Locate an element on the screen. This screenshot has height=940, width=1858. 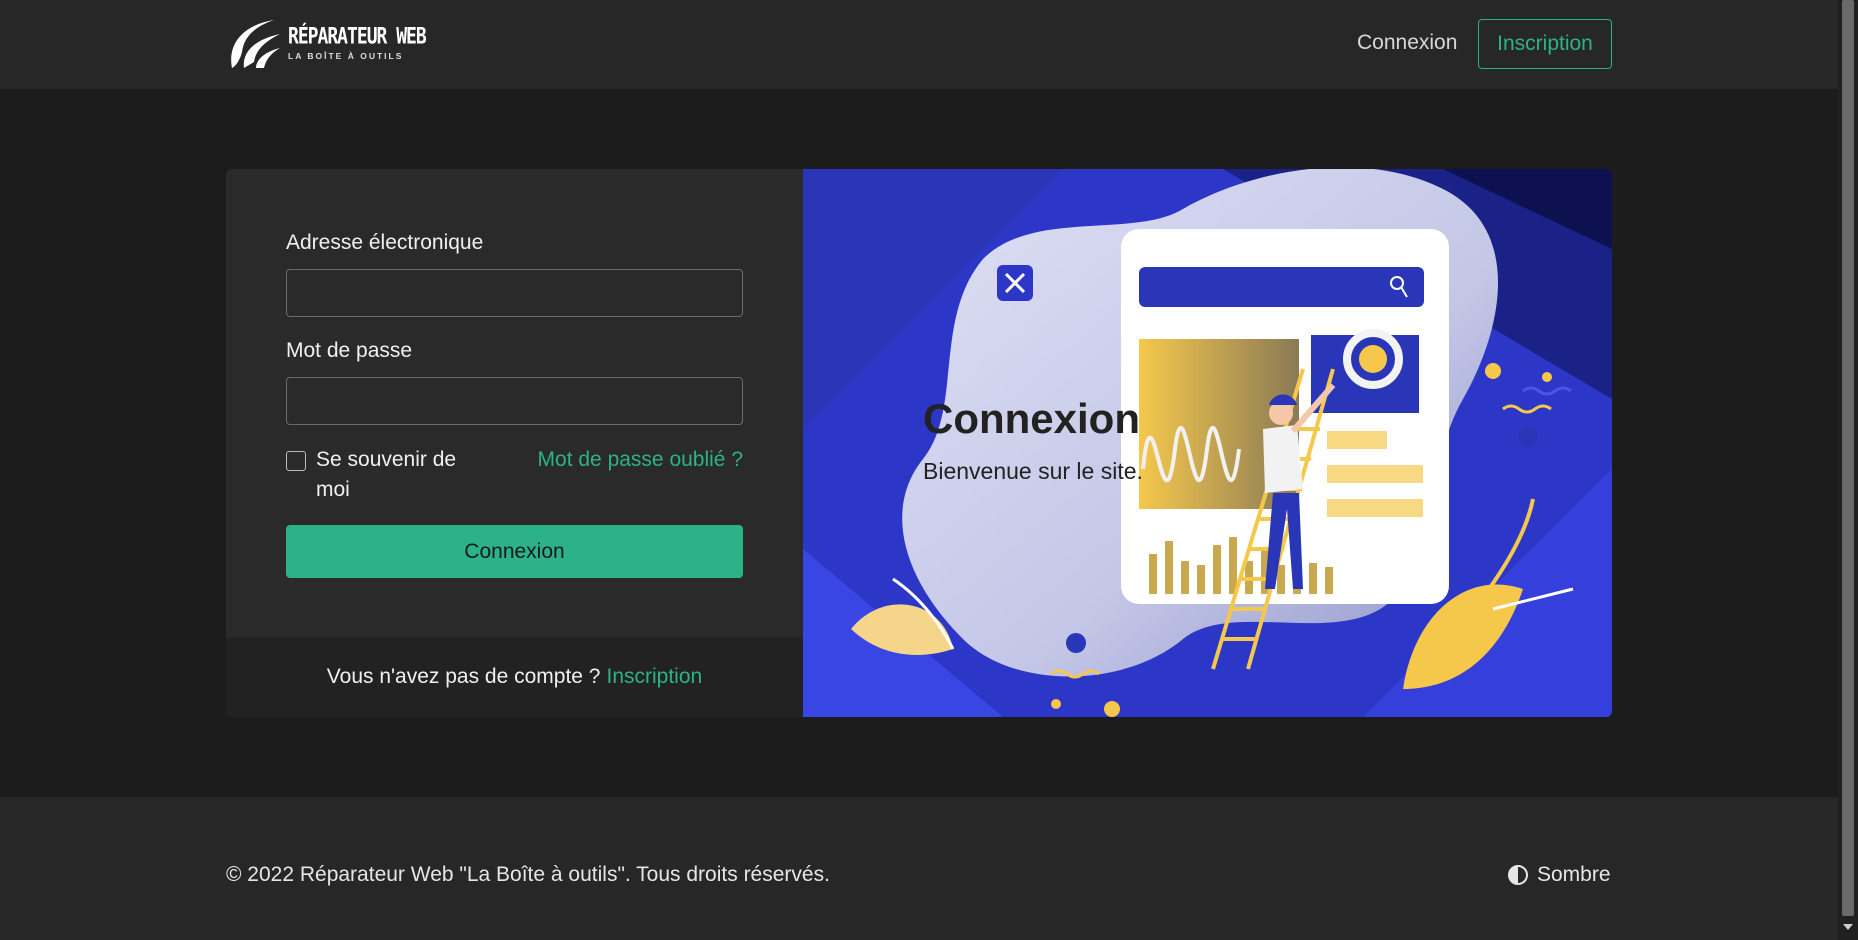
theme-toggle-label: Sombre is located at coordinates (1574, 875).